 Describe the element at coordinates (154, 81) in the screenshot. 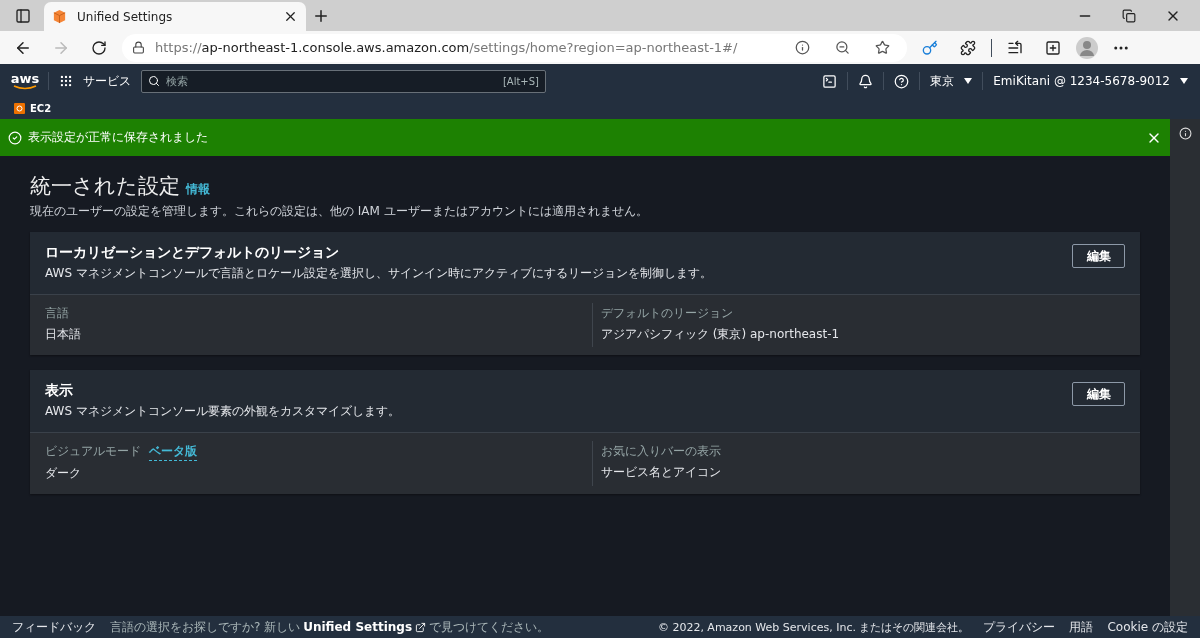

I see `search-icon` at that location.